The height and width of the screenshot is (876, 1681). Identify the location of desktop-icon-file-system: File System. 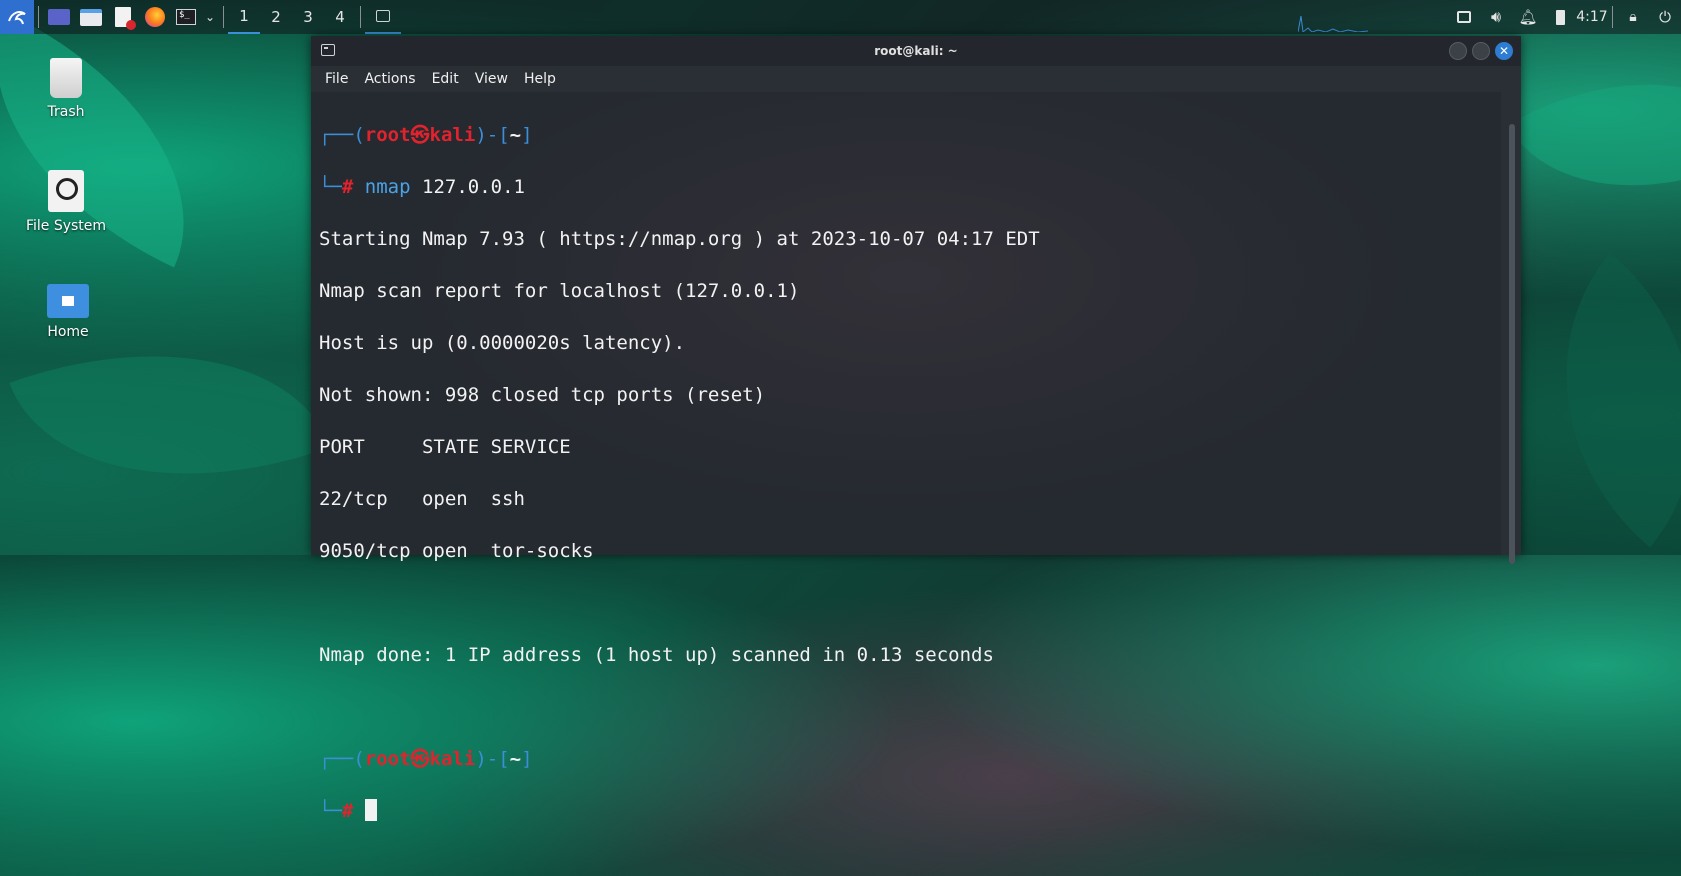
(66, 202).